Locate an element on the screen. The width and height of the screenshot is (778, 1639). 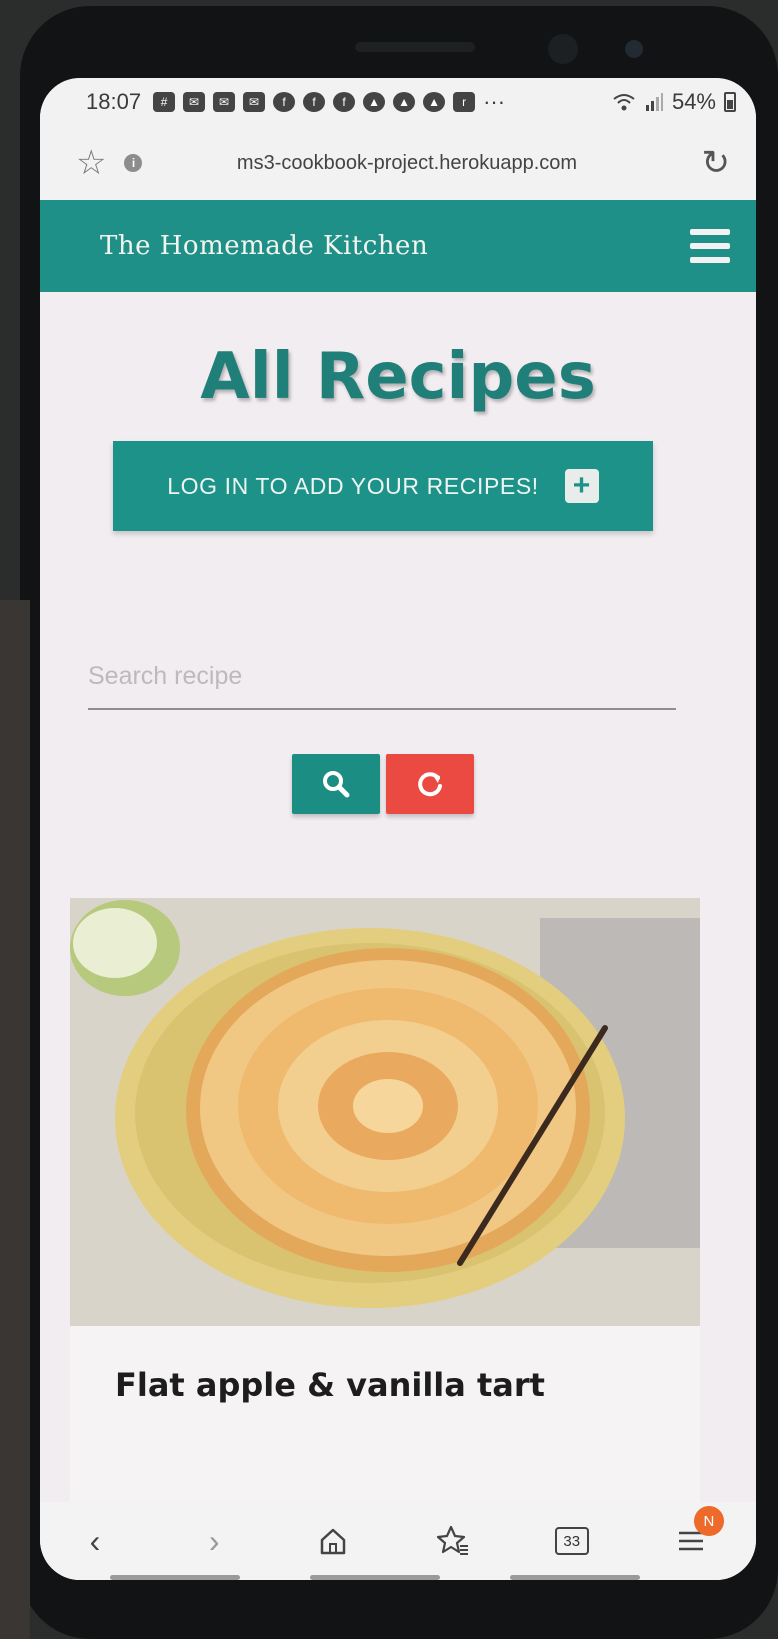
front-camera is located at coordinates (563, 49).